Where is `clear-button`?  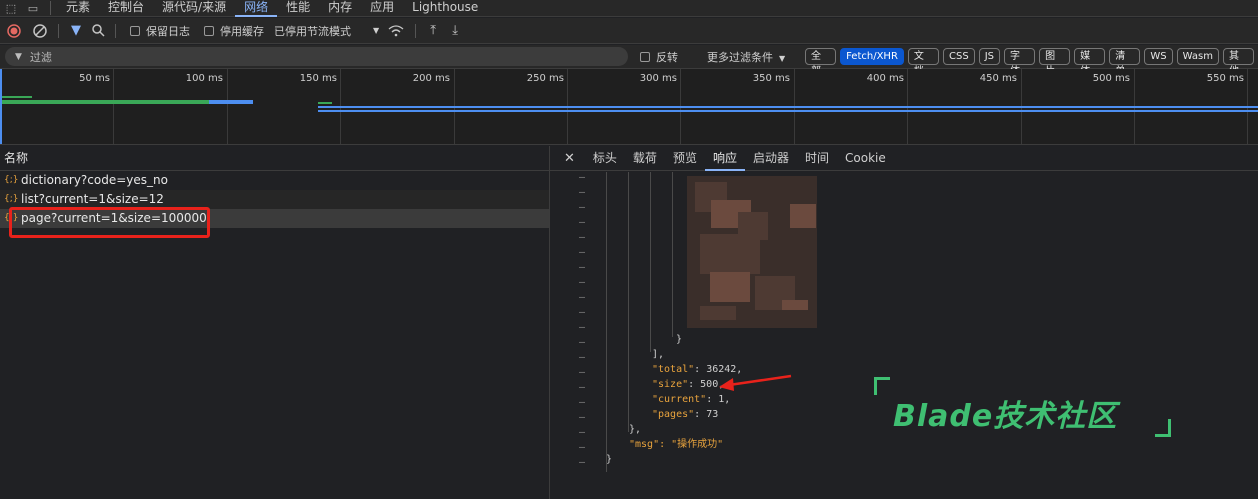
clear-button is located at coordinates (40, 31).